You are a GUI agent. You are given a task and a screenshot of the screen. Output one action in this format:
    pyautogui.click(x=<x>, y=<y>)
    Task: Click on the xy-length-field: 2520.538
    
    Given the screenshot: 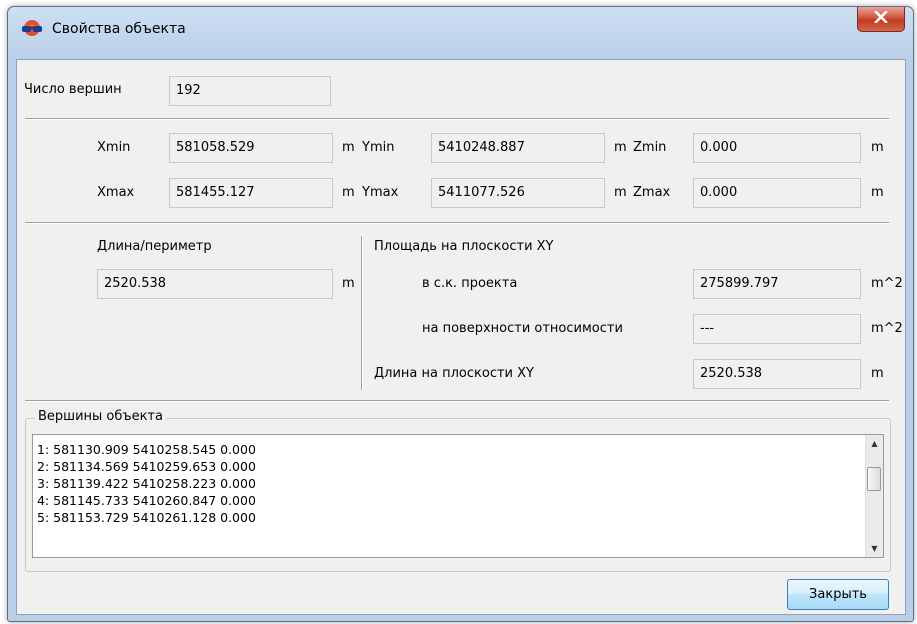 What is the action you would take?
    pyautogui.click(x=777, y=374)
    